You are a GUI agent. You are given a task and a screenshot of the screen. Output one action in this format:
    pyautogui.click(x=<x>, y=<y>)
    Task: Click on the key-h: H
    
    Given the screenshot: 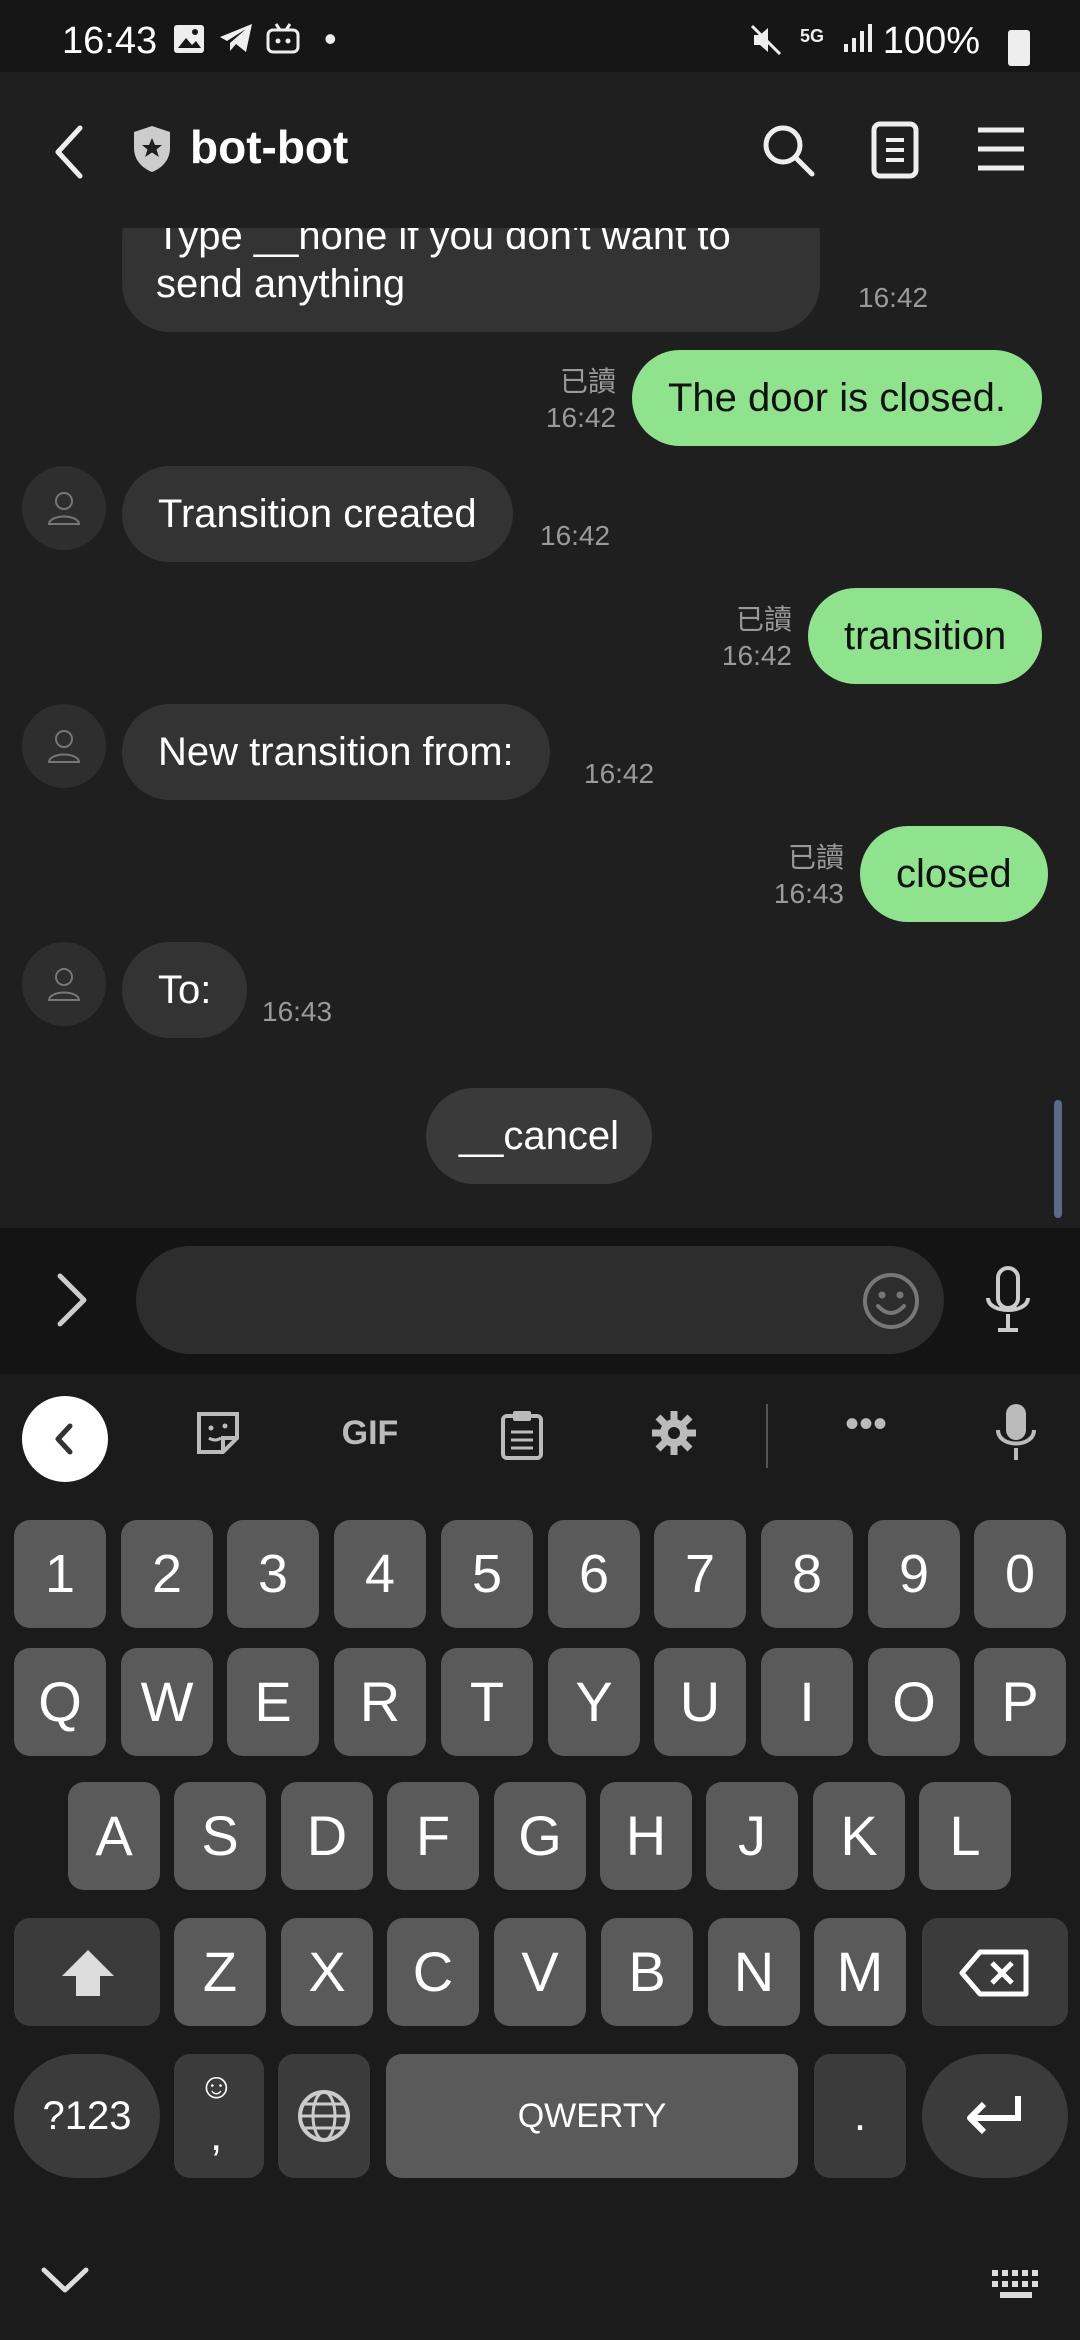 What is the action you would take?
    pyautogui.click(x=646, y=1836)
    